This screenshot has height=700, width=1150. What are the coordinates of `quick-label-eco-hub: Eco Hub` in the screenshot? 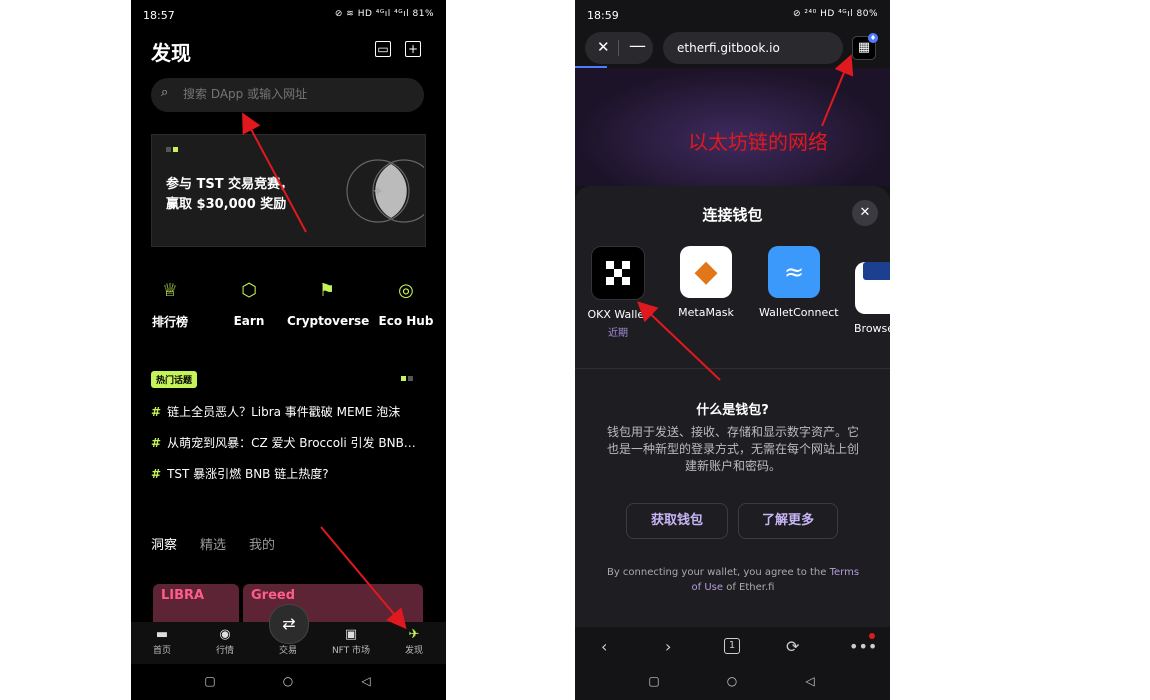 It's located at (406, 321).